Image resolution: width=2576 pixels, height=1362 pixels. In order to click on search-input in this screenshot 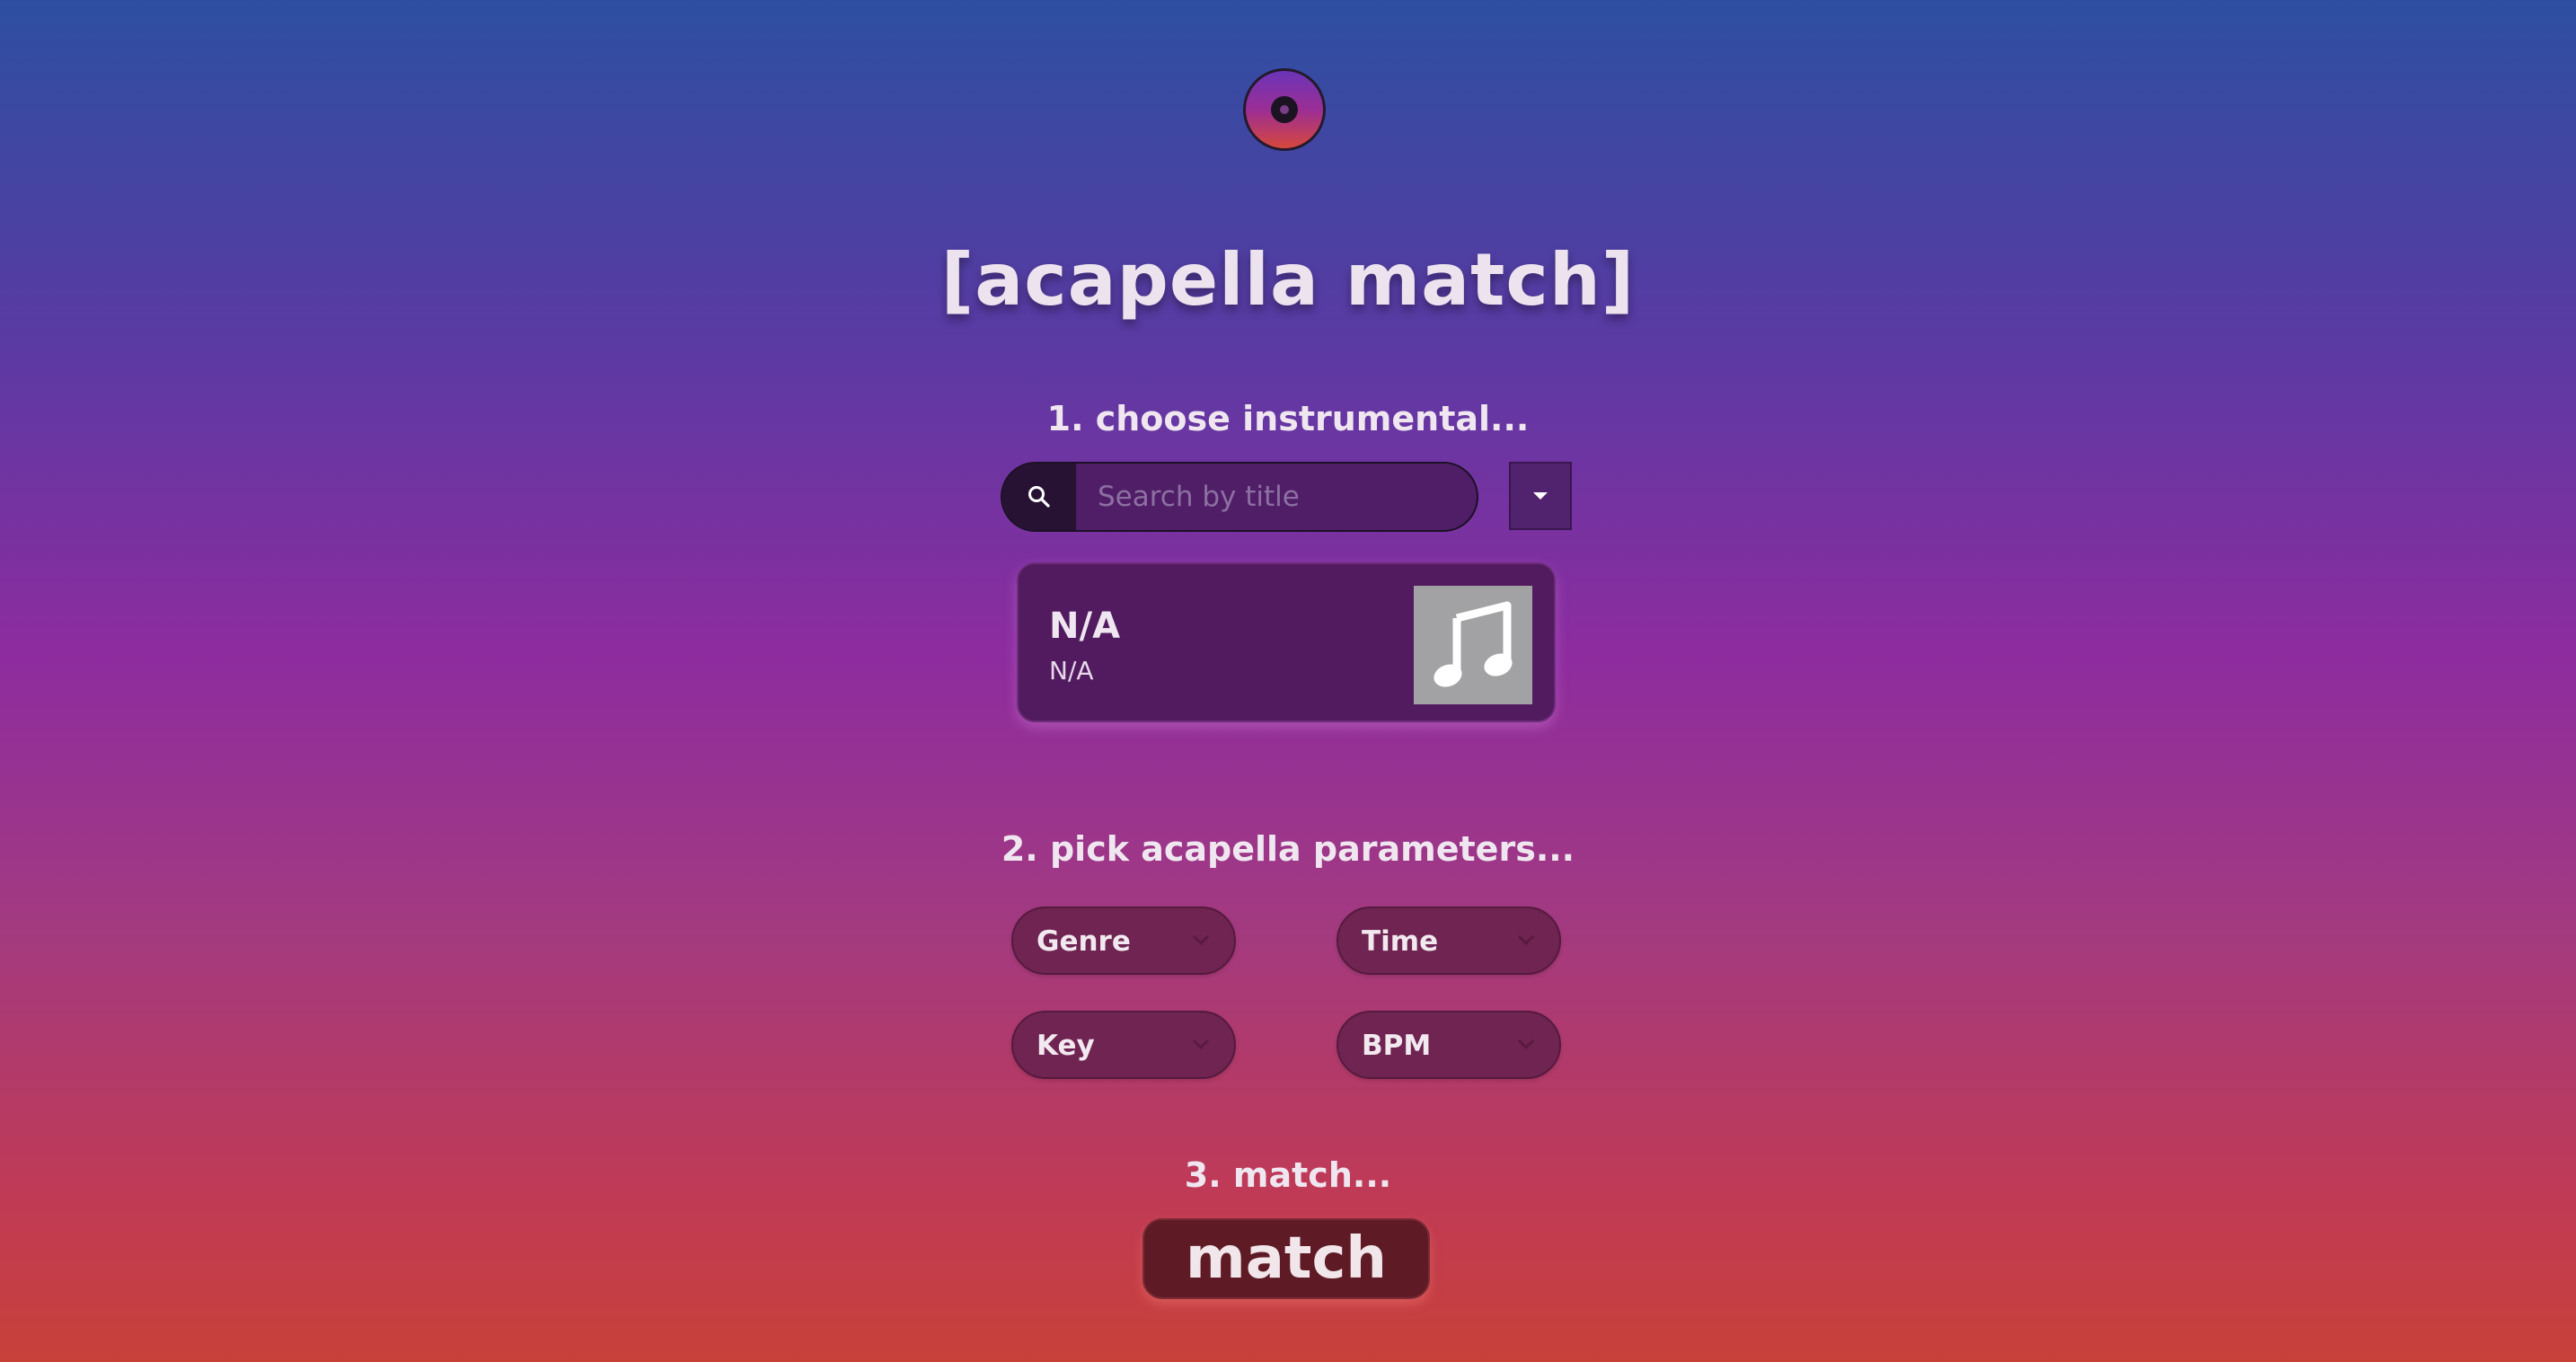, I will do `click(1276, 497)`.